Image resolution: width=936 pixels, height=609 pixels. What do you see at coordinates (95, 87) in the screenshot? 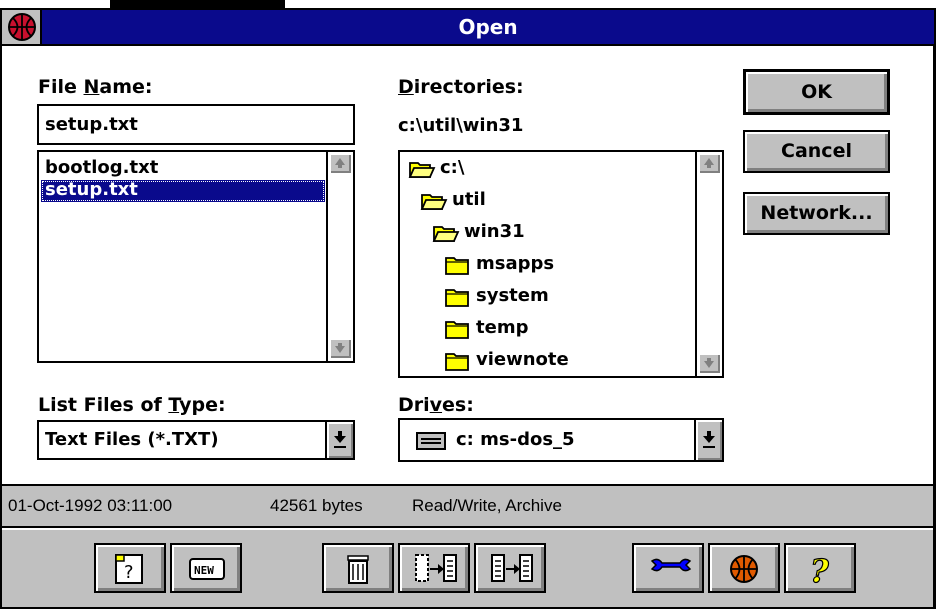
I see `file-name-label: File Name:` at bounding box center [95, 87].